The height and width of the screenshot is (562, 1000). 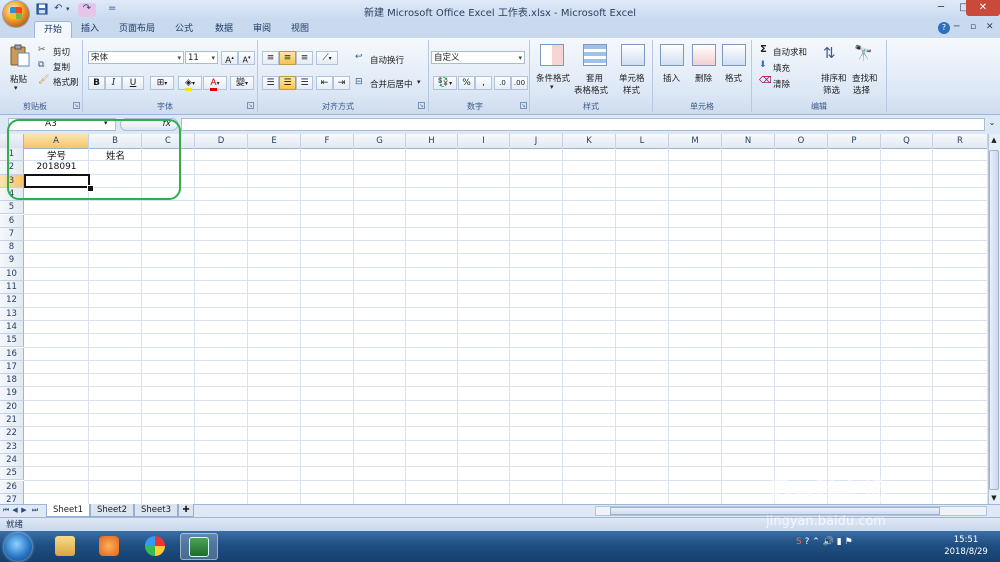 What do you see at coordinates (672, 55) in the screenshot?
I see `insert-cells-icon` at bounding box center [672, 55].